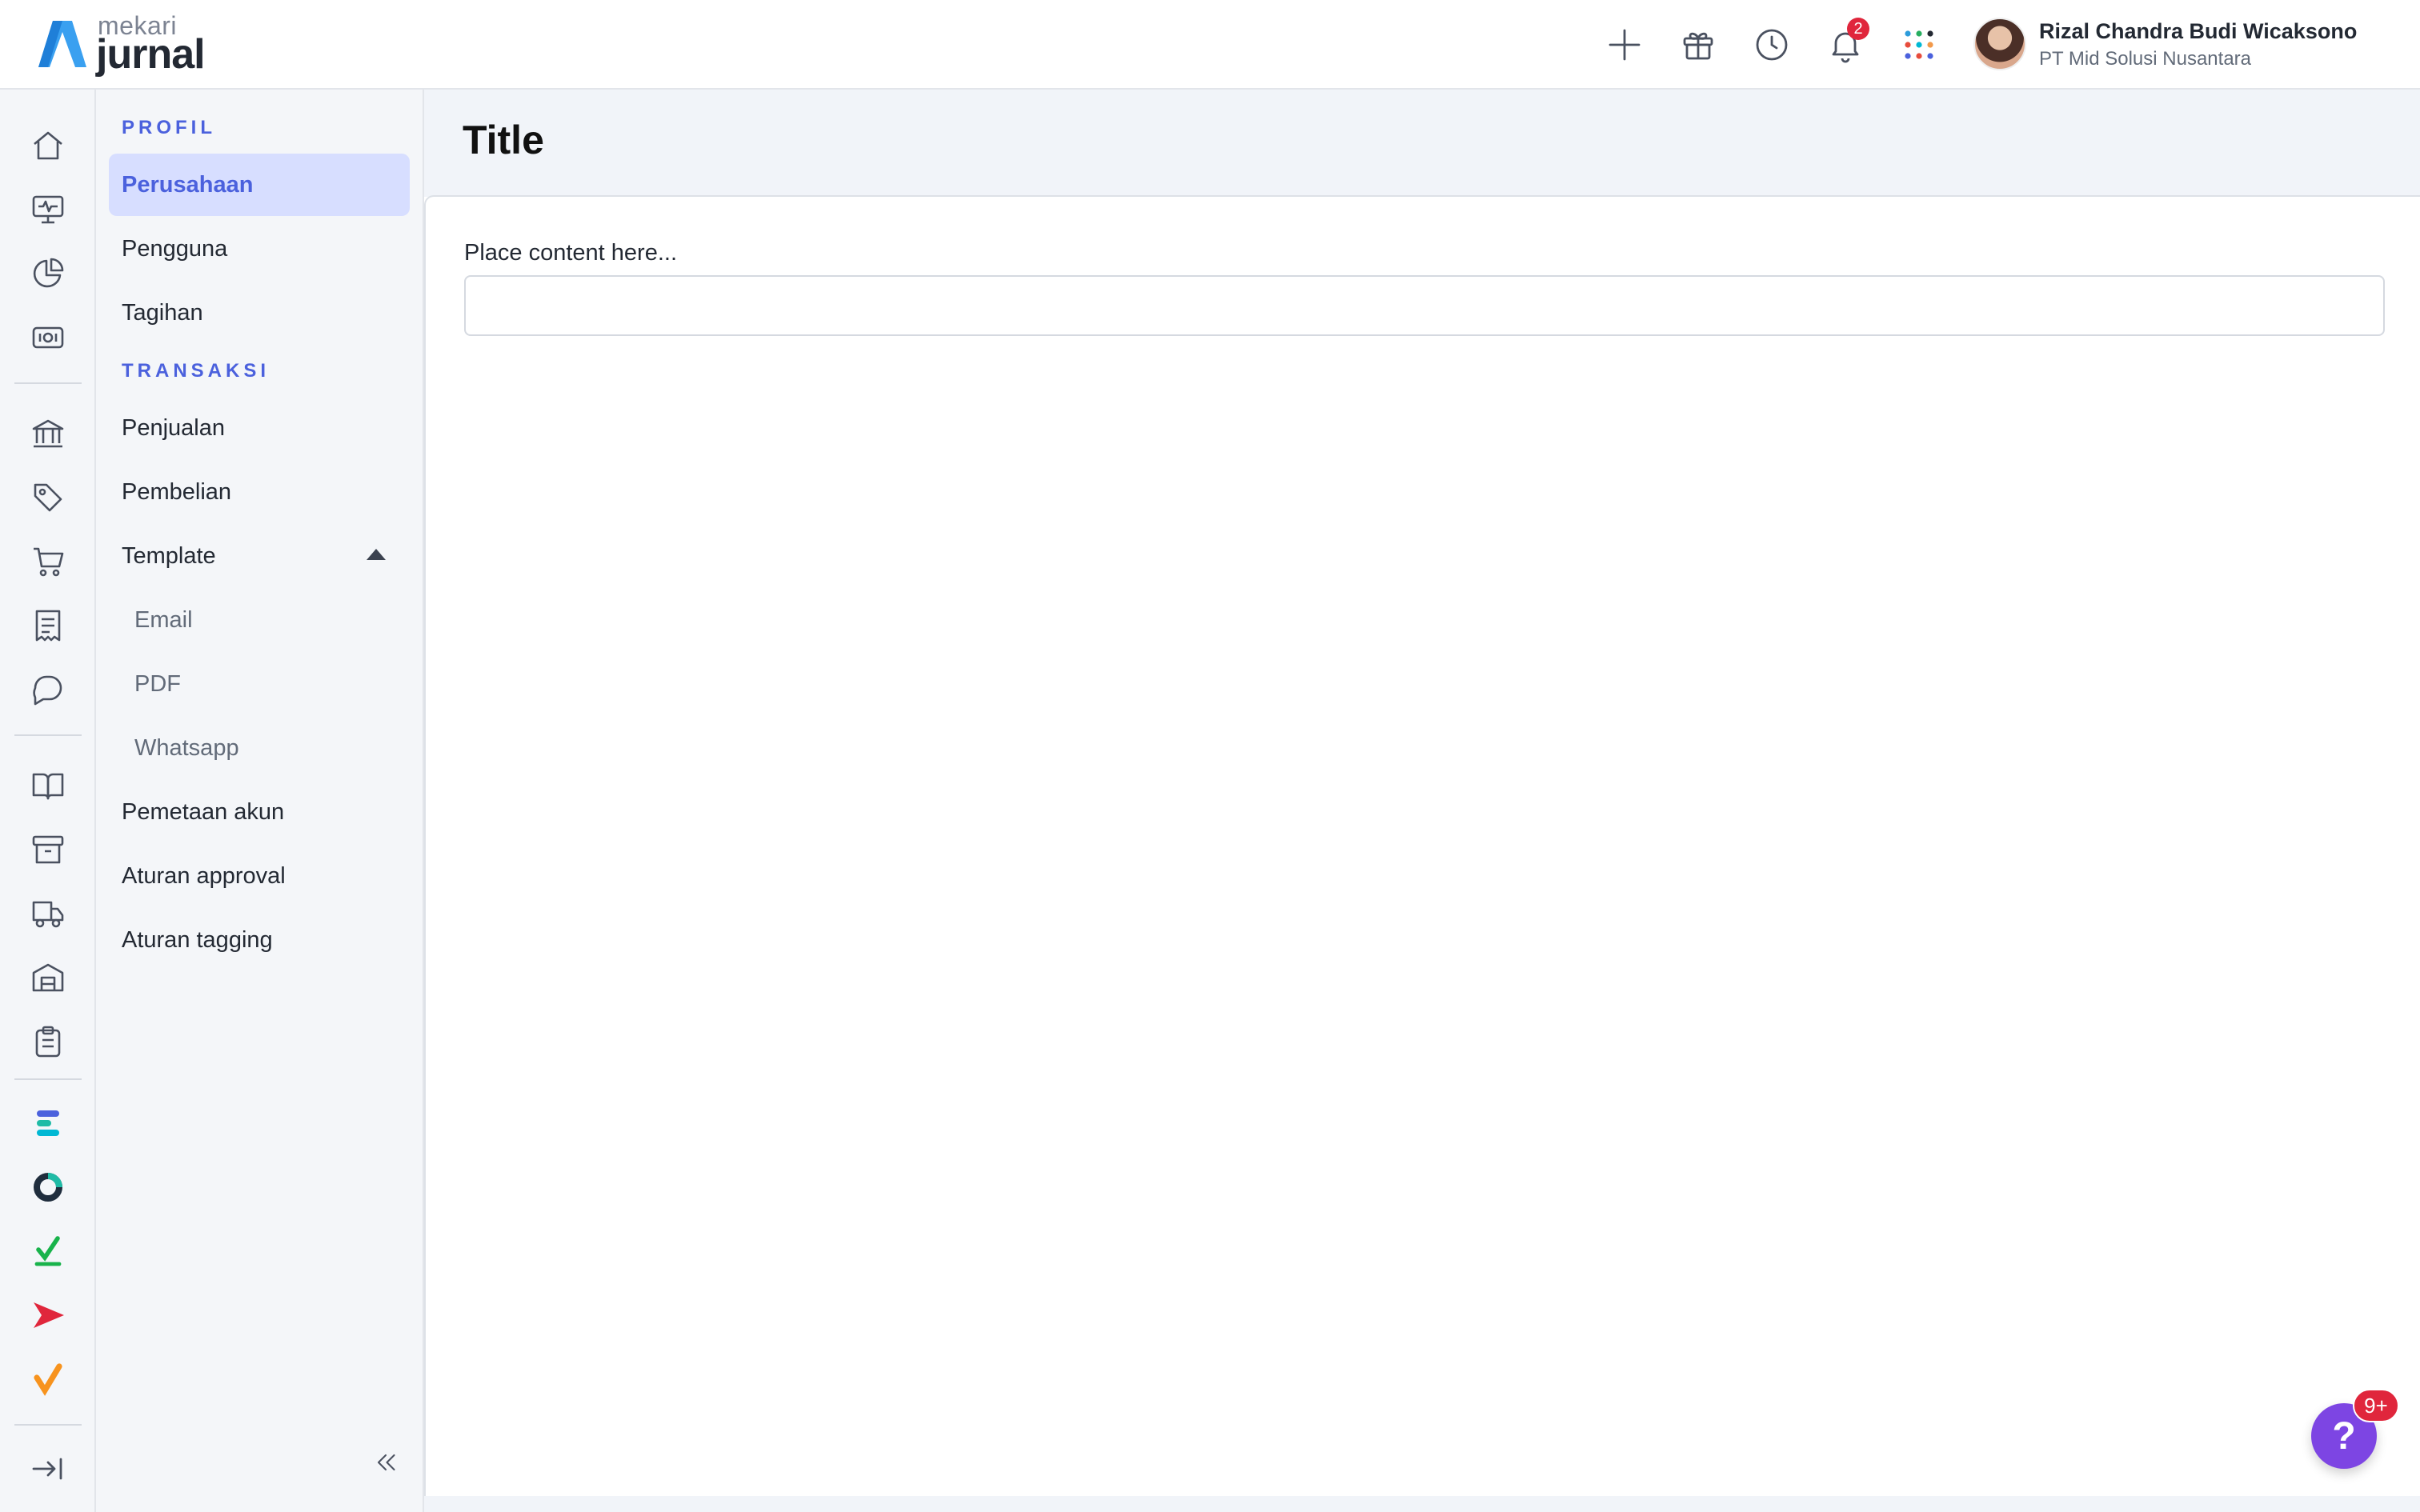 This screenshot has width=2420, height=1512. What do you see at coordinates (48, 146) in the screenshot?
I see `home-icon` at bounding box center [48, 146].